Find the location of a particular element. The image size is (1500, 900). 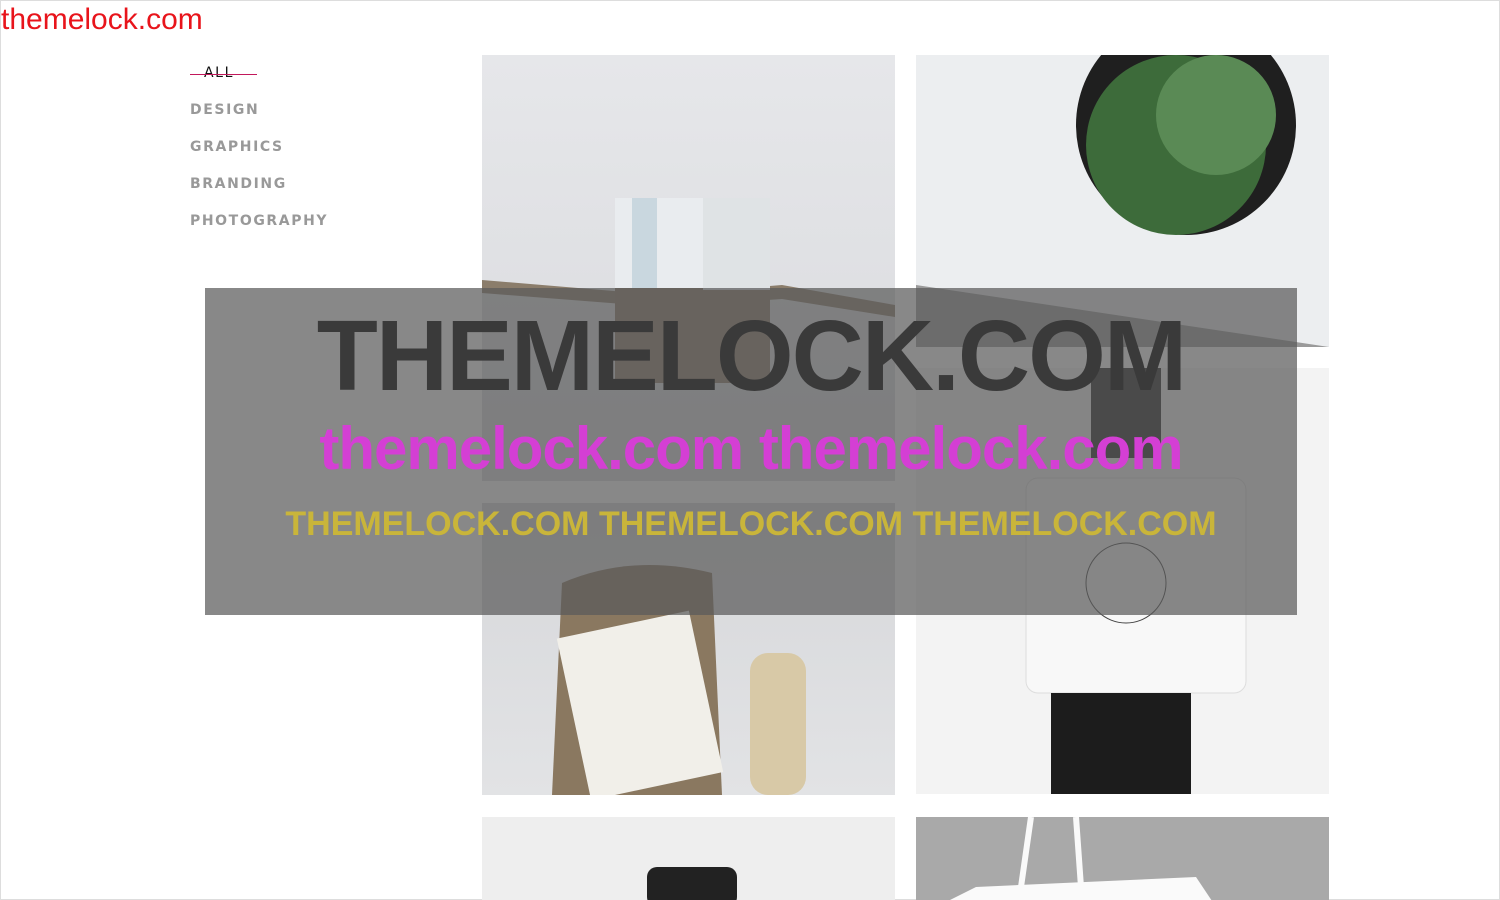

watermark-line-2: themelock.com themelock.com is located at coordinates (751, 448).